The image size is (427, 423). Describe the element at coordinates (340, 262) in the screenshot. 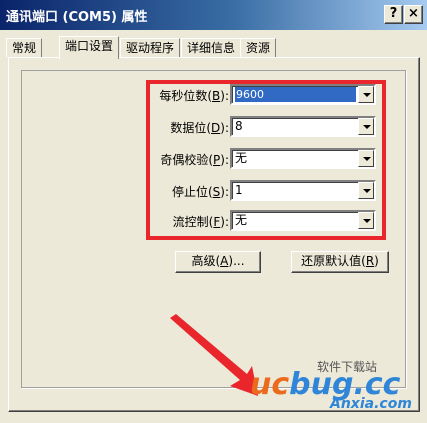

I see `restore-defaults-button: 还原默认值(R)` at that location.